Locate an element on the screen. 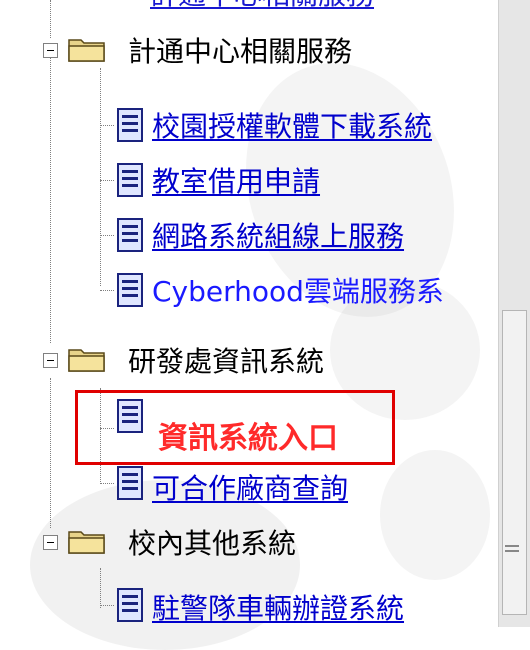 The image size is (530, 650). tree-item-info-system-portal: 資訊系統入口 is located at coordinates (248, 435).